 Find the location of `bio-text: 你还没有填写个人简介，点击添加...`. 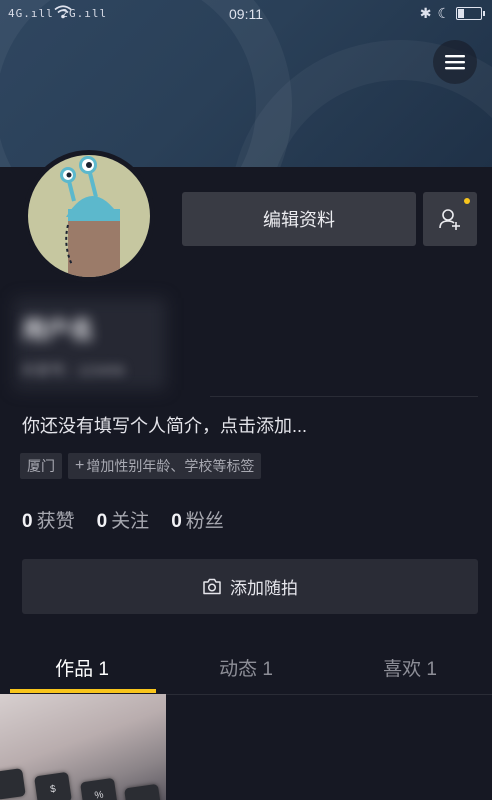

bio-text: 你还没有填写个人简介，点击添加... is located at coordinates (164, 425).